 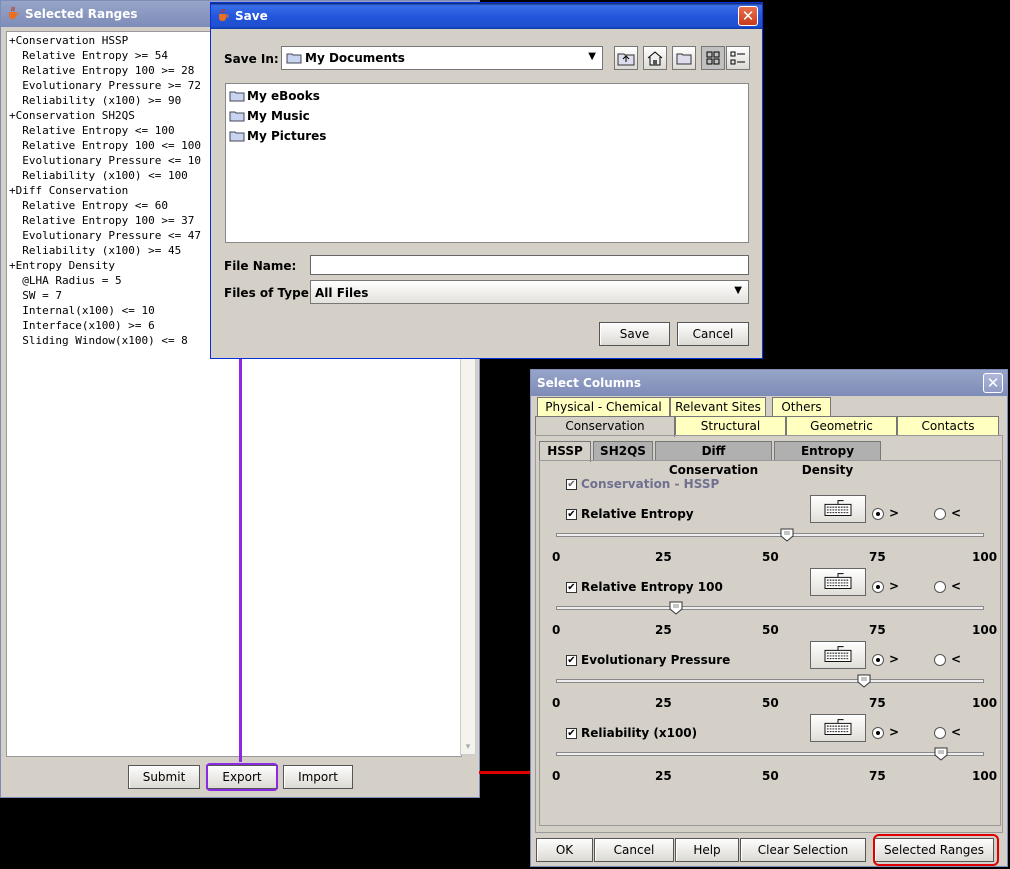 What do you see at coordinates (529, 265) in the screenshot?
I see `file-name-field` at bounding box center [529, 265].